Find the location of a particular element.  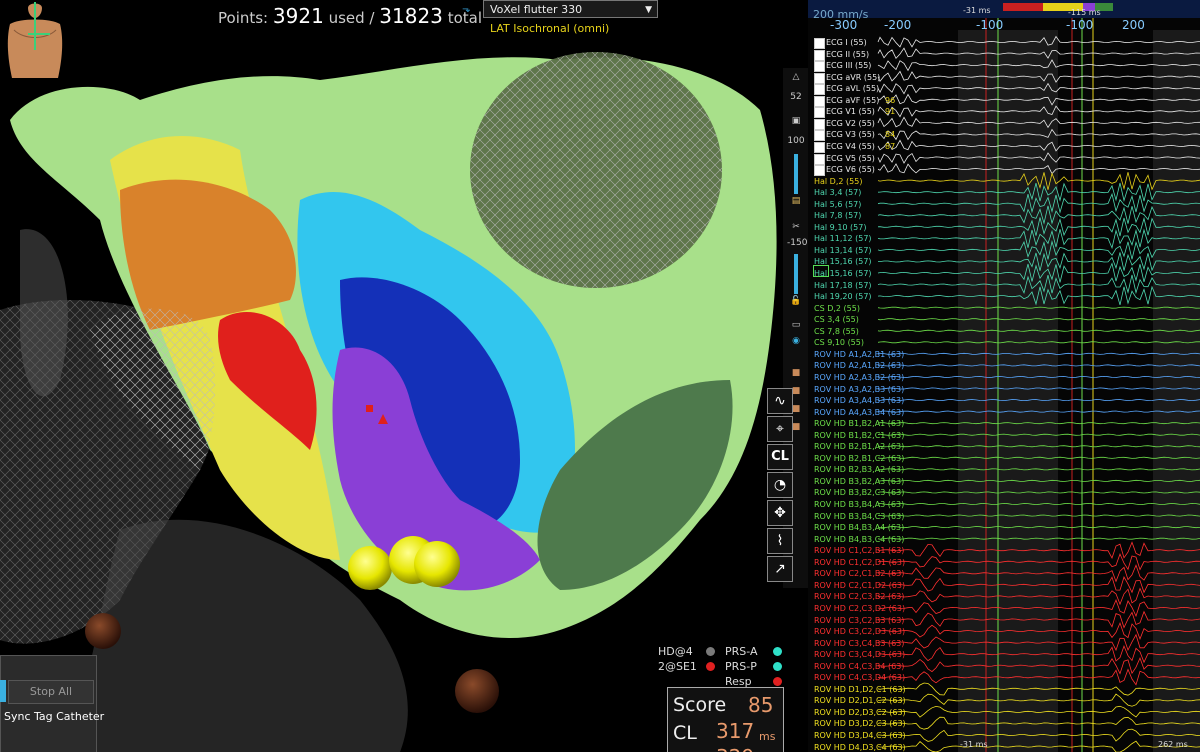

channel-label: Hal 7,8 (57) is located at coordinates (837, 215).